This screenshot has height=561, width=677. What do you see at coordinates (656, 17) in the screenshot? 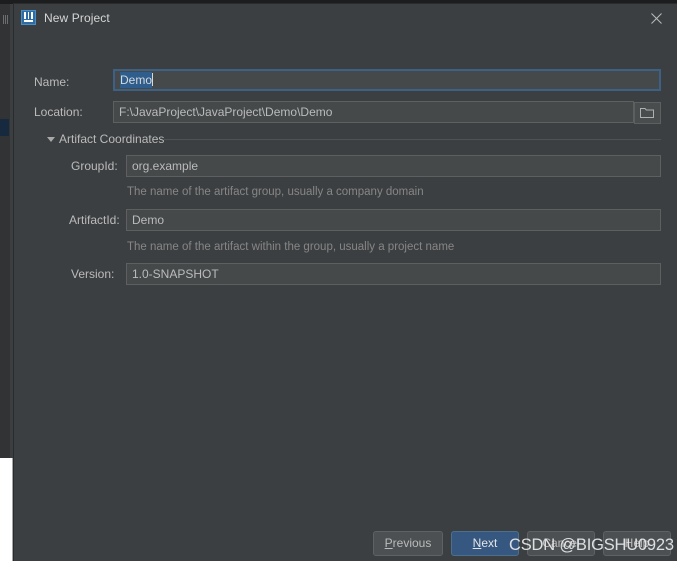
I see `close-icon` at bounding box center [656, 17].